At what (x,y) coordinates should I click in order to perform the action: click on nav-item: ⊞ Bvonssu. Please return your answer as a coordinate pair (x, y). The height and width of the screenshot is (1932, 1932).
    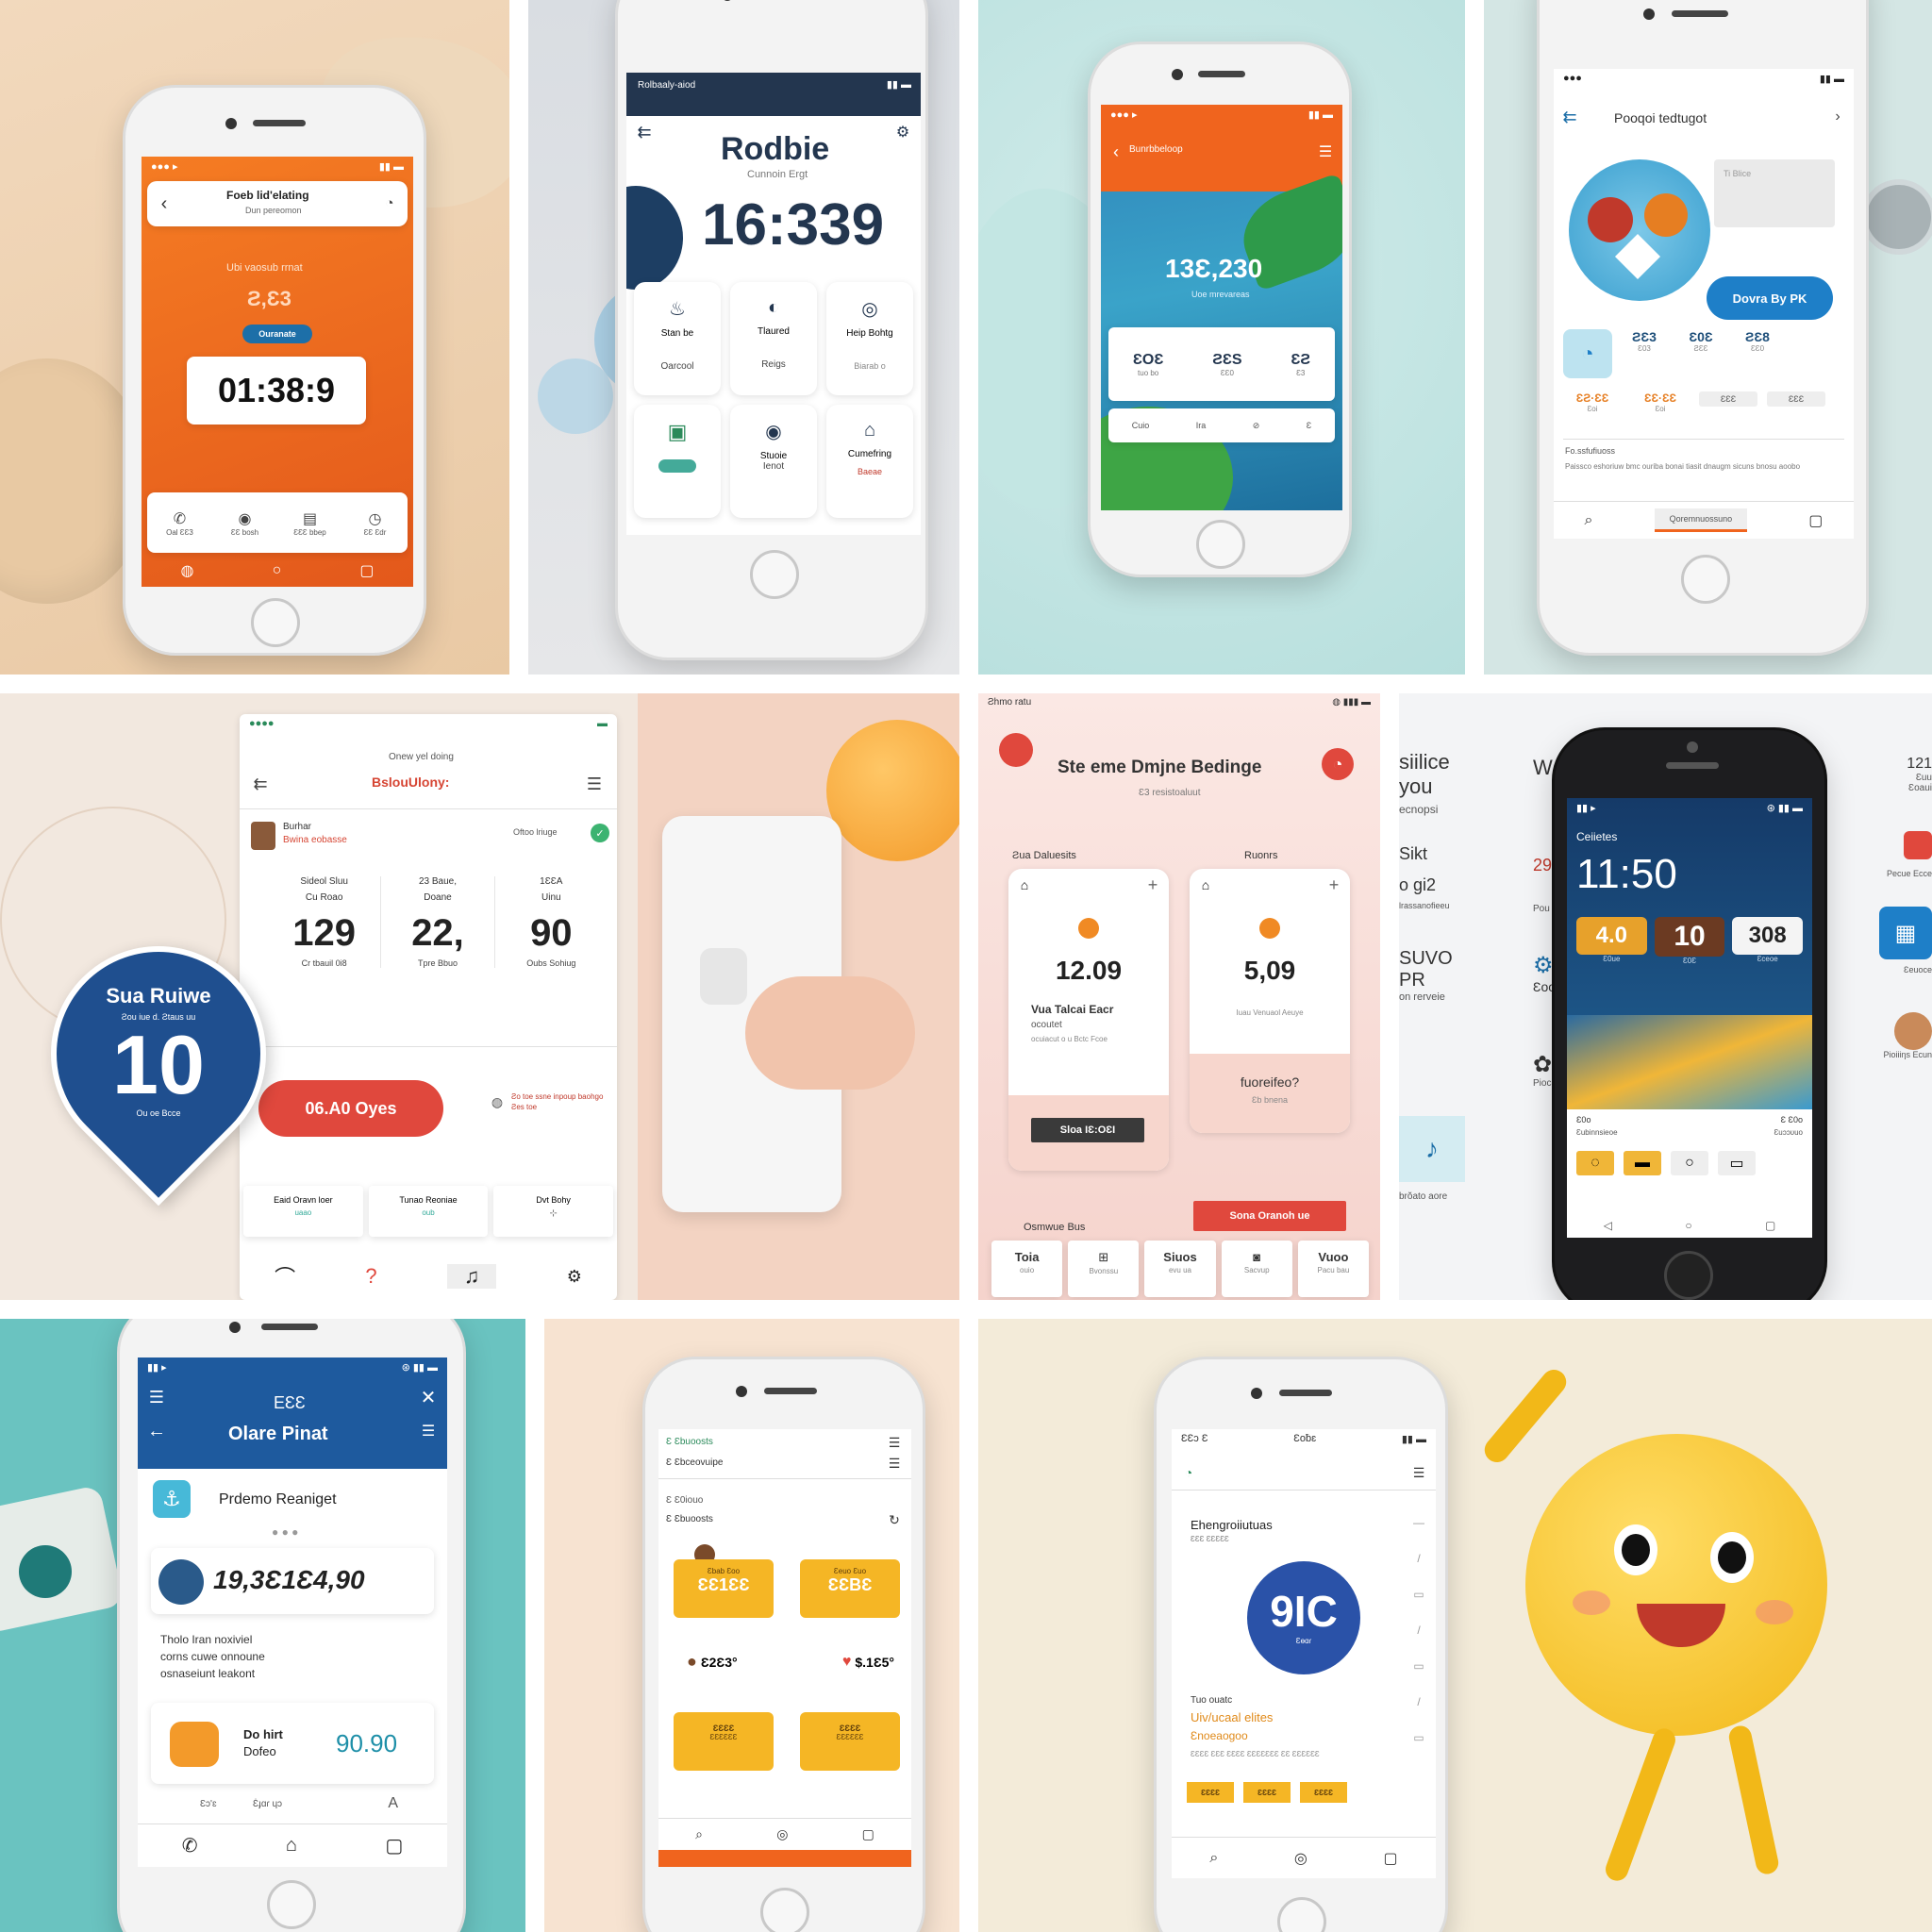
    Looking at the image, I should click on (1104, 1269).